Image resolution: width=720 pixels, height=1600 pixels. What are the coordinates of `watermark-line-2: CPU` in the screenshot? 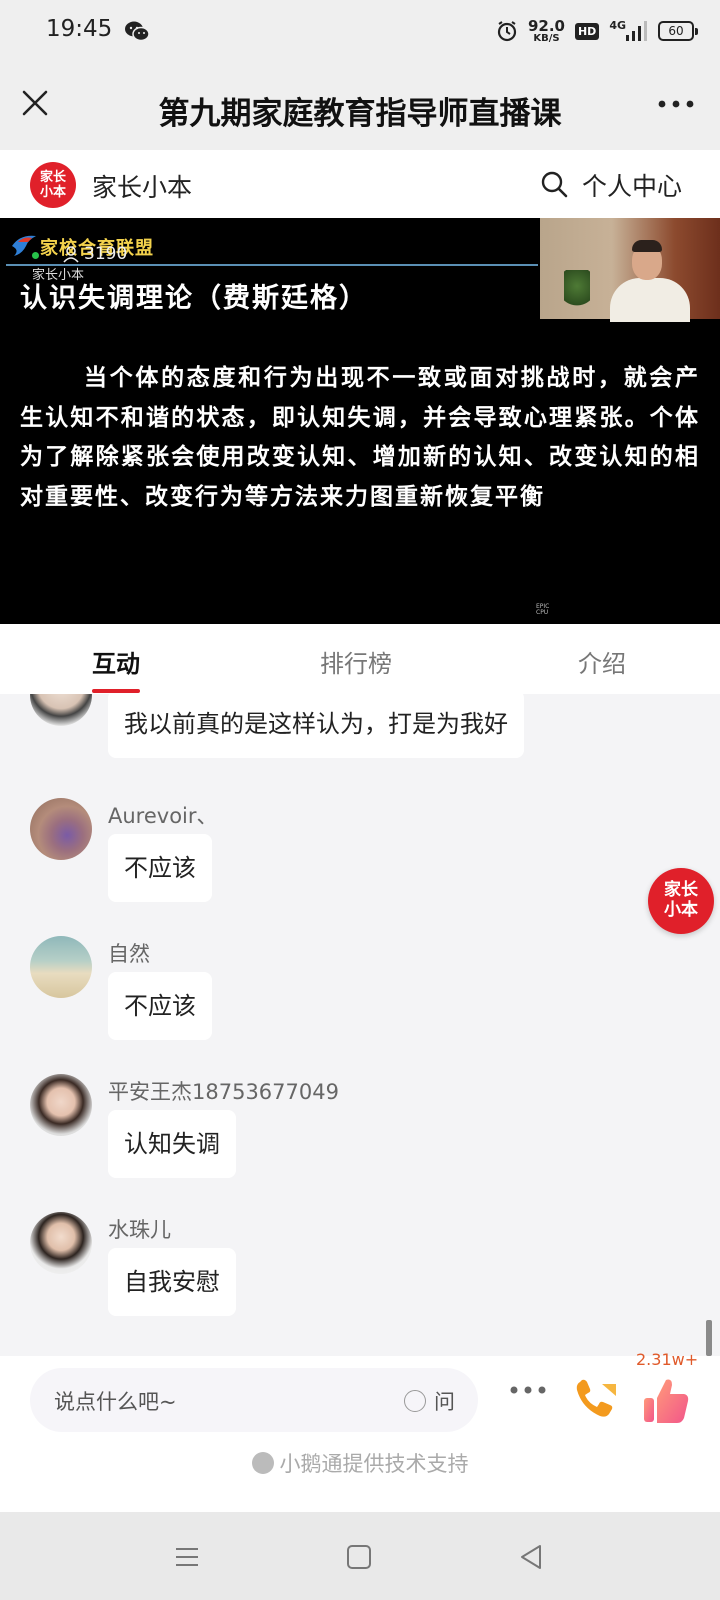 It's located at (542, 612).